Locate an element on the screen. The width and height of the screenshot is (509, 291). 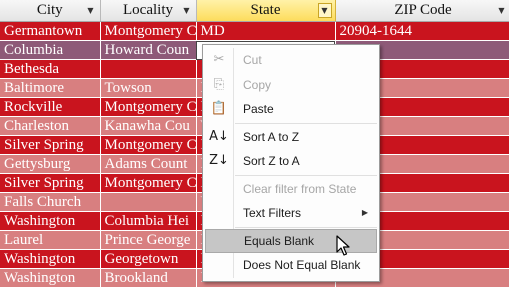
menu-item-equals-blank: Equals Blank is located at coordinates (291, 240).